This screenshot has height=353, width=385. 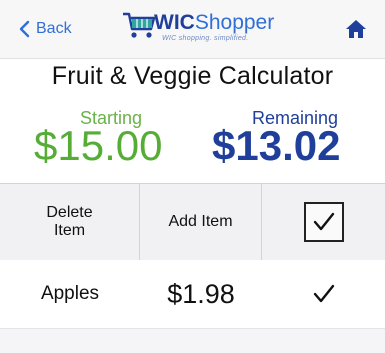 I want to click on shopping-cart-icon, so click(x=139, y=25).